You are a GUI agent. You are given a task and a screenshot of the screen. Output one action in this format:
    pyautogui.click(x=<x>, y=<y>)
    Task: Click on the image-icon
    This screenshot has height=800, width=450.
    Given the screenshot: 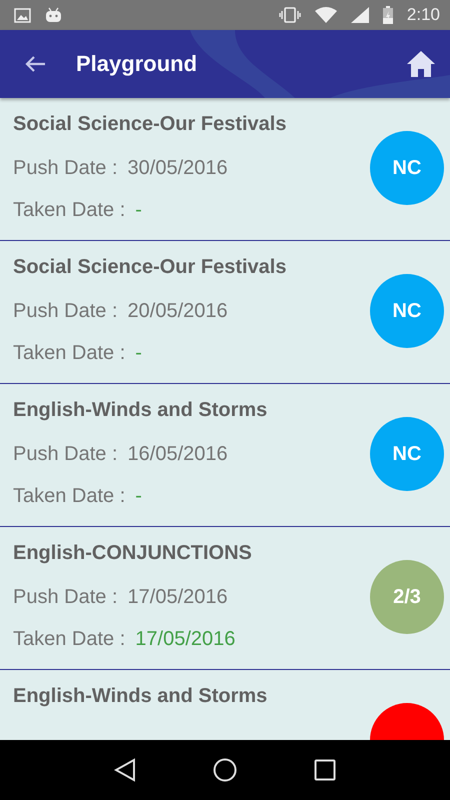 What is the action you would take?
    pyautogui.click(x=22, y=15)
    